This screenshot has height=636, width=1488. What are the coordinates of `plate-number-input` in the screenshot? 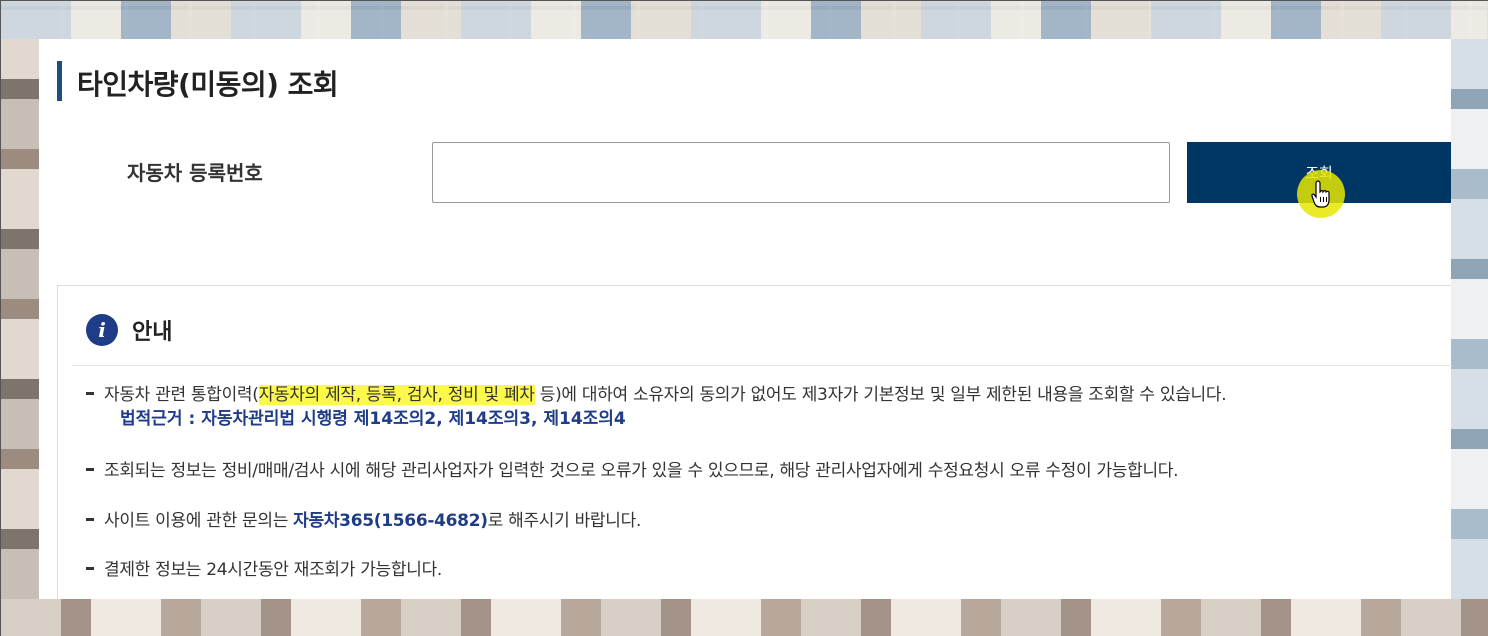 It's located at (801, 172).